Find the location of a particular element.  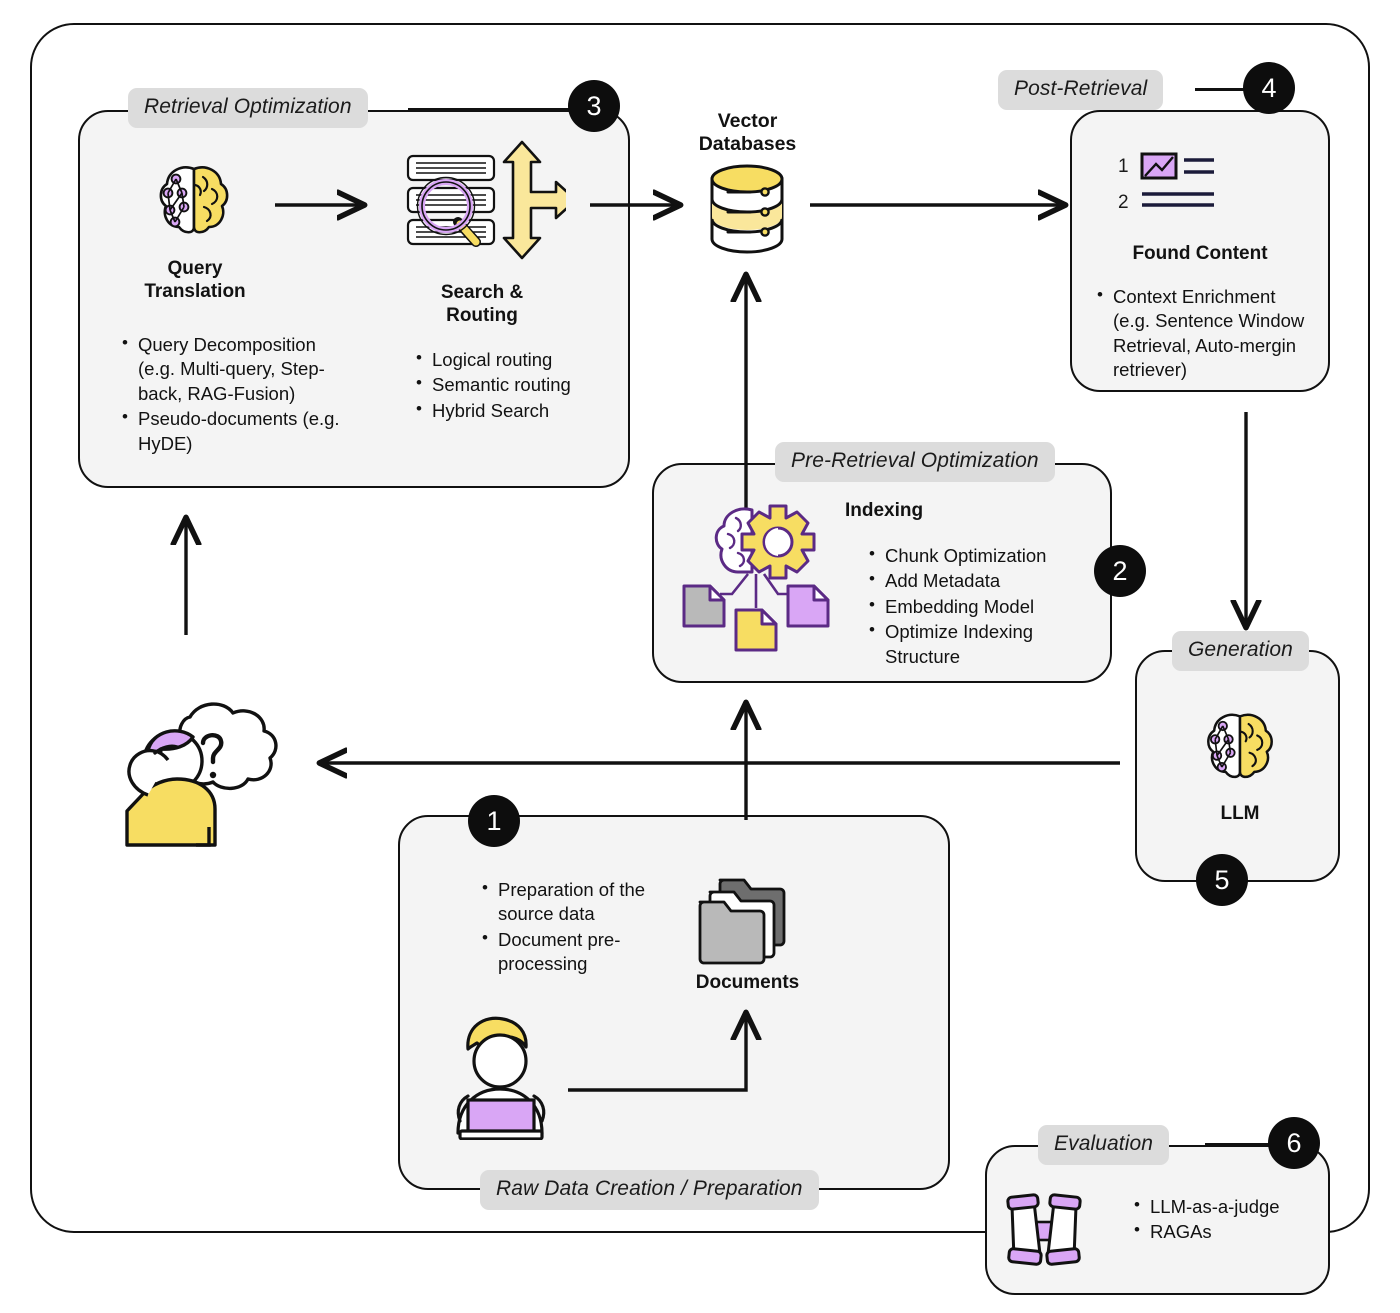

rank-number-2: 2 is located at coordinates (1123, 202).